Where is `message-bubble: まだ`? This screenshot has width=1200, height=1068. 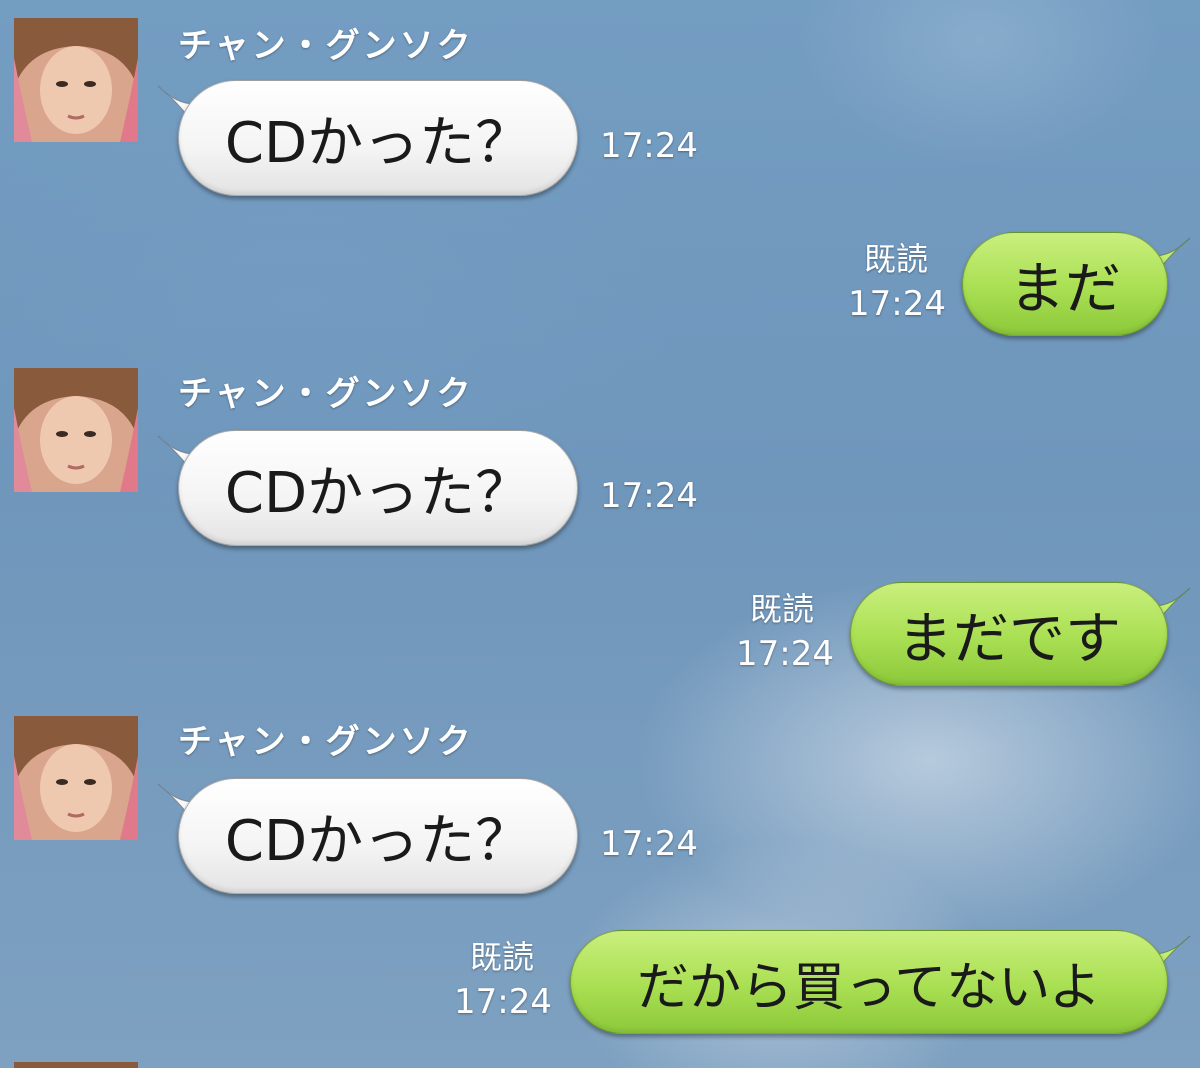 message-bubble: まだ is located at coordinates (1065, 284).